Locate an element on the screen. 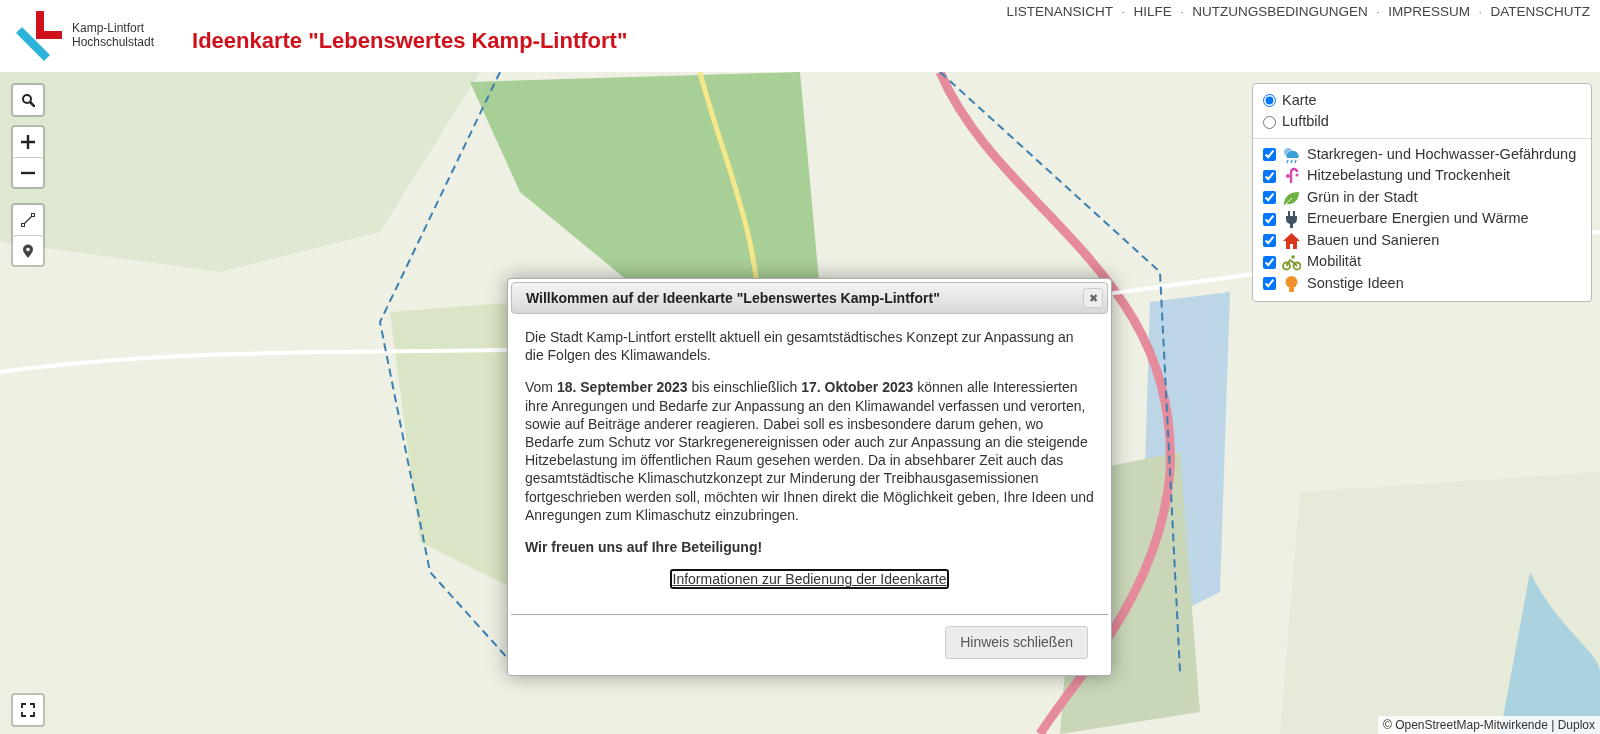 This screenshot has height=734, width=1600. fullscreen-icon is located at coordinates (28, 710).